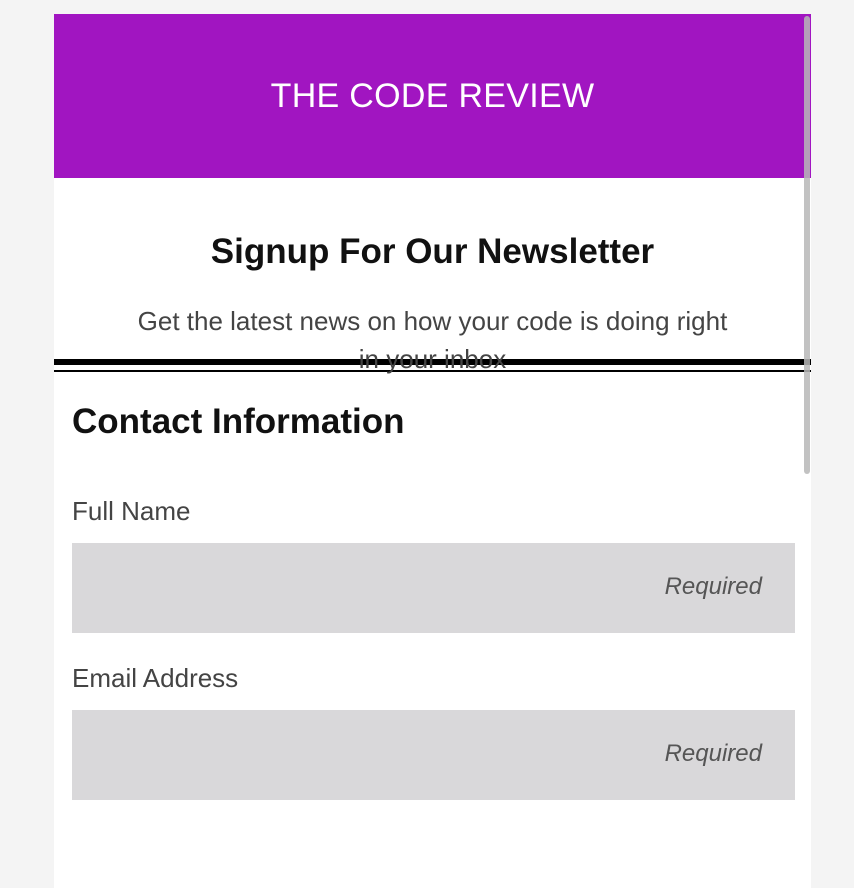 The image size is (854, 888). Describe the element at coordinates (807, 245) in the screenshot. I see `scrollbar-thumb` at that location.